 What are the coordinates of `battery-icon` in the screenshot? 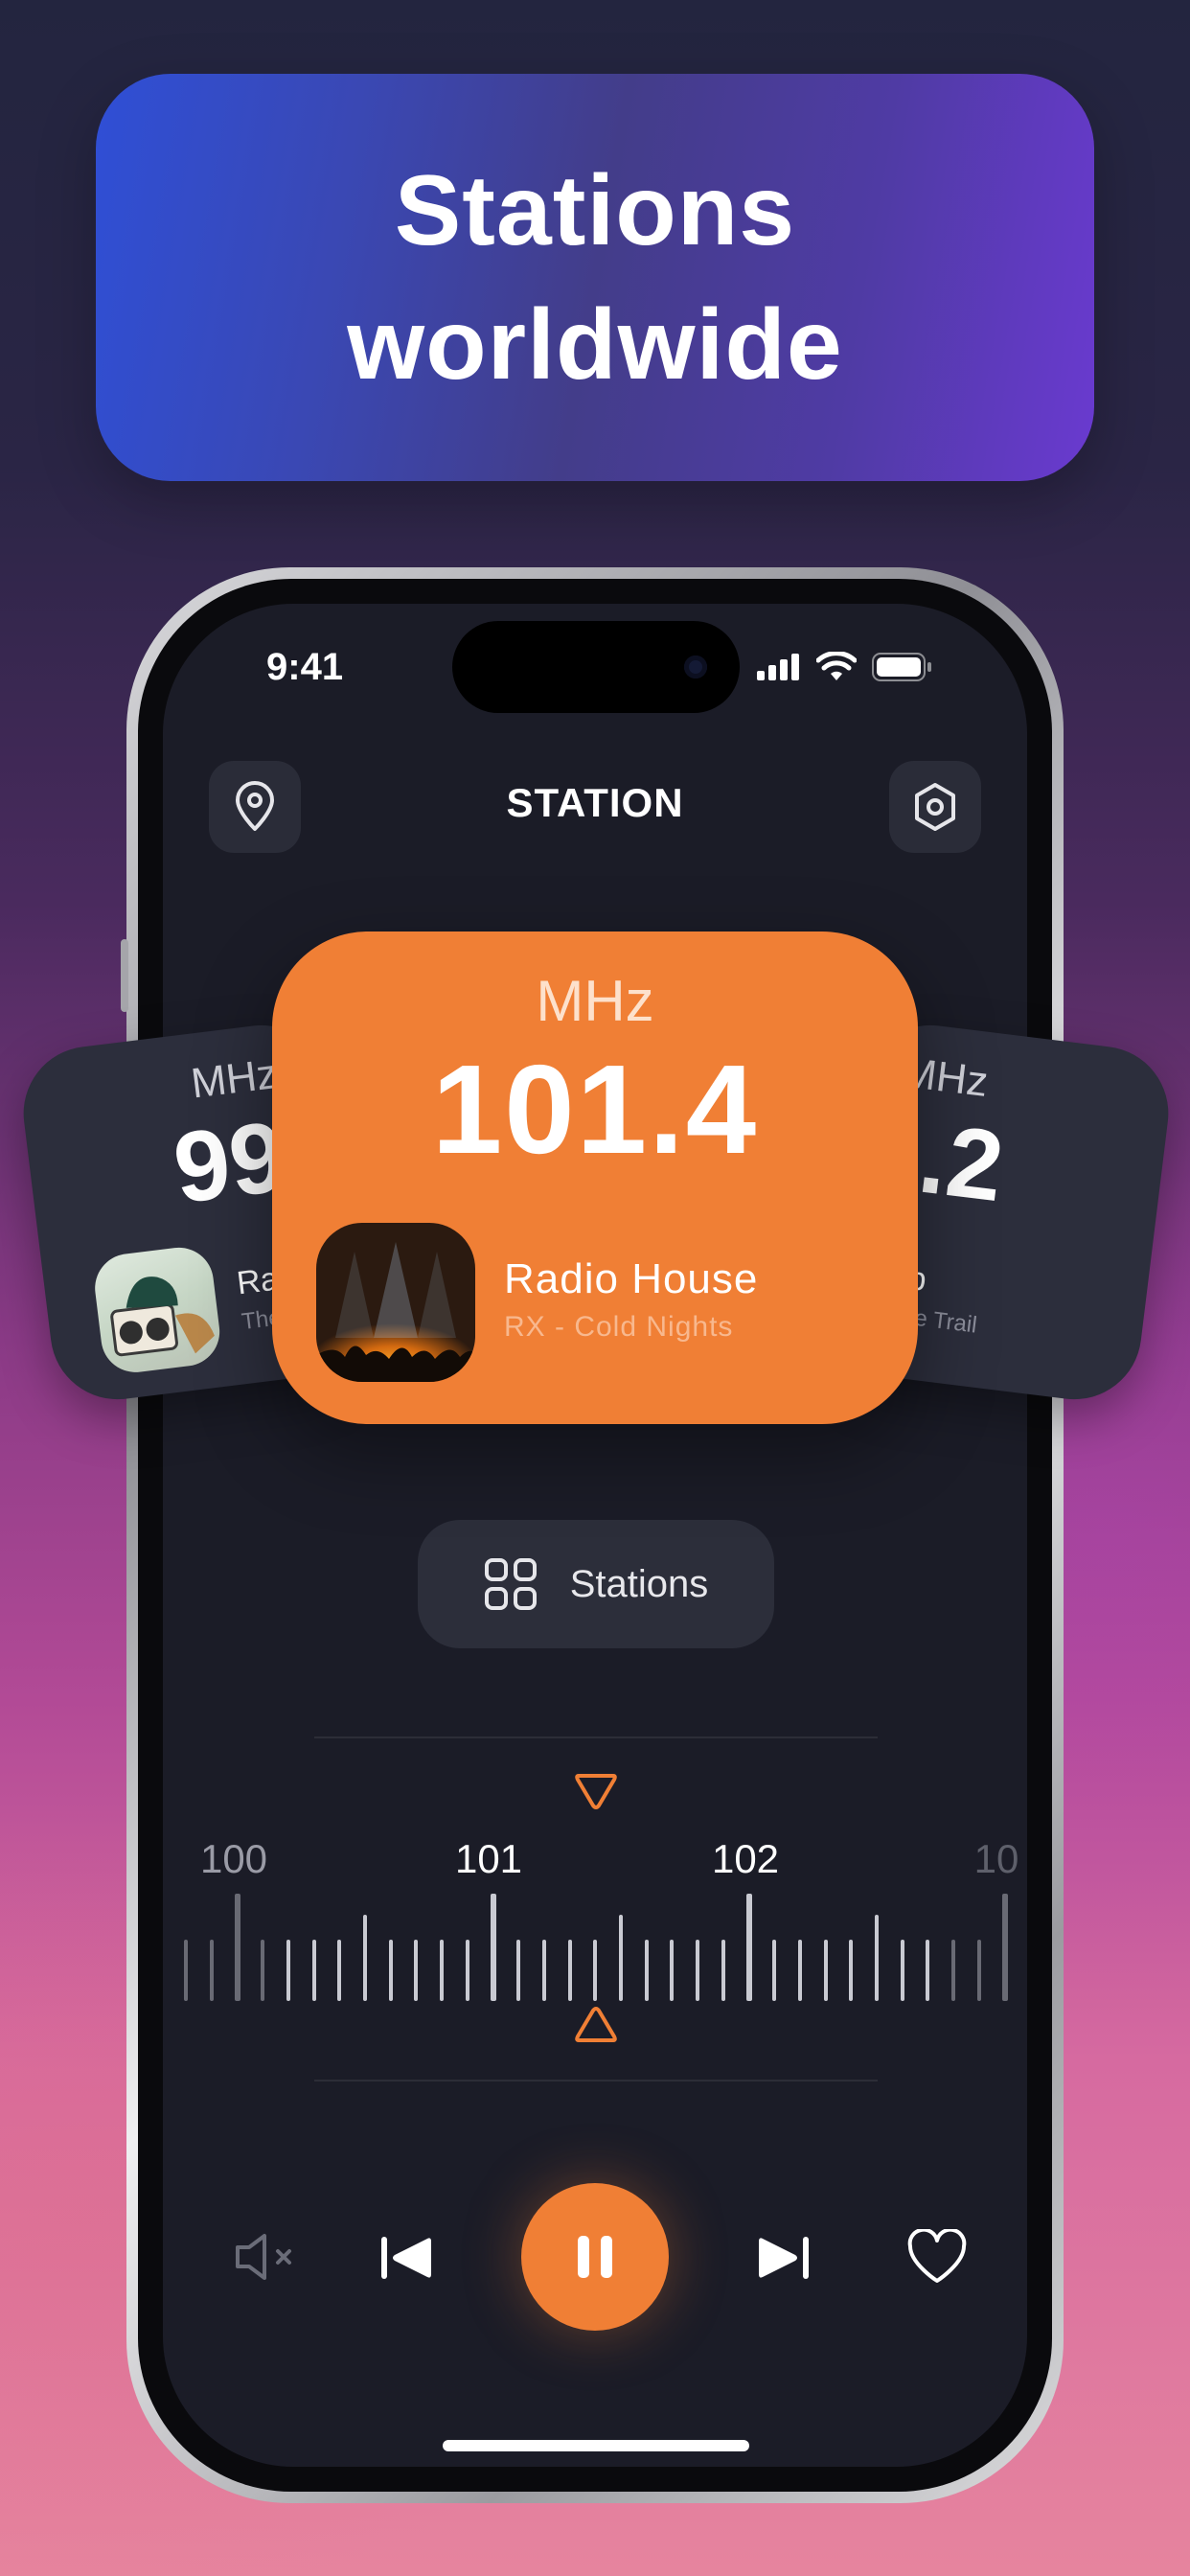 It's located at (902, 667).